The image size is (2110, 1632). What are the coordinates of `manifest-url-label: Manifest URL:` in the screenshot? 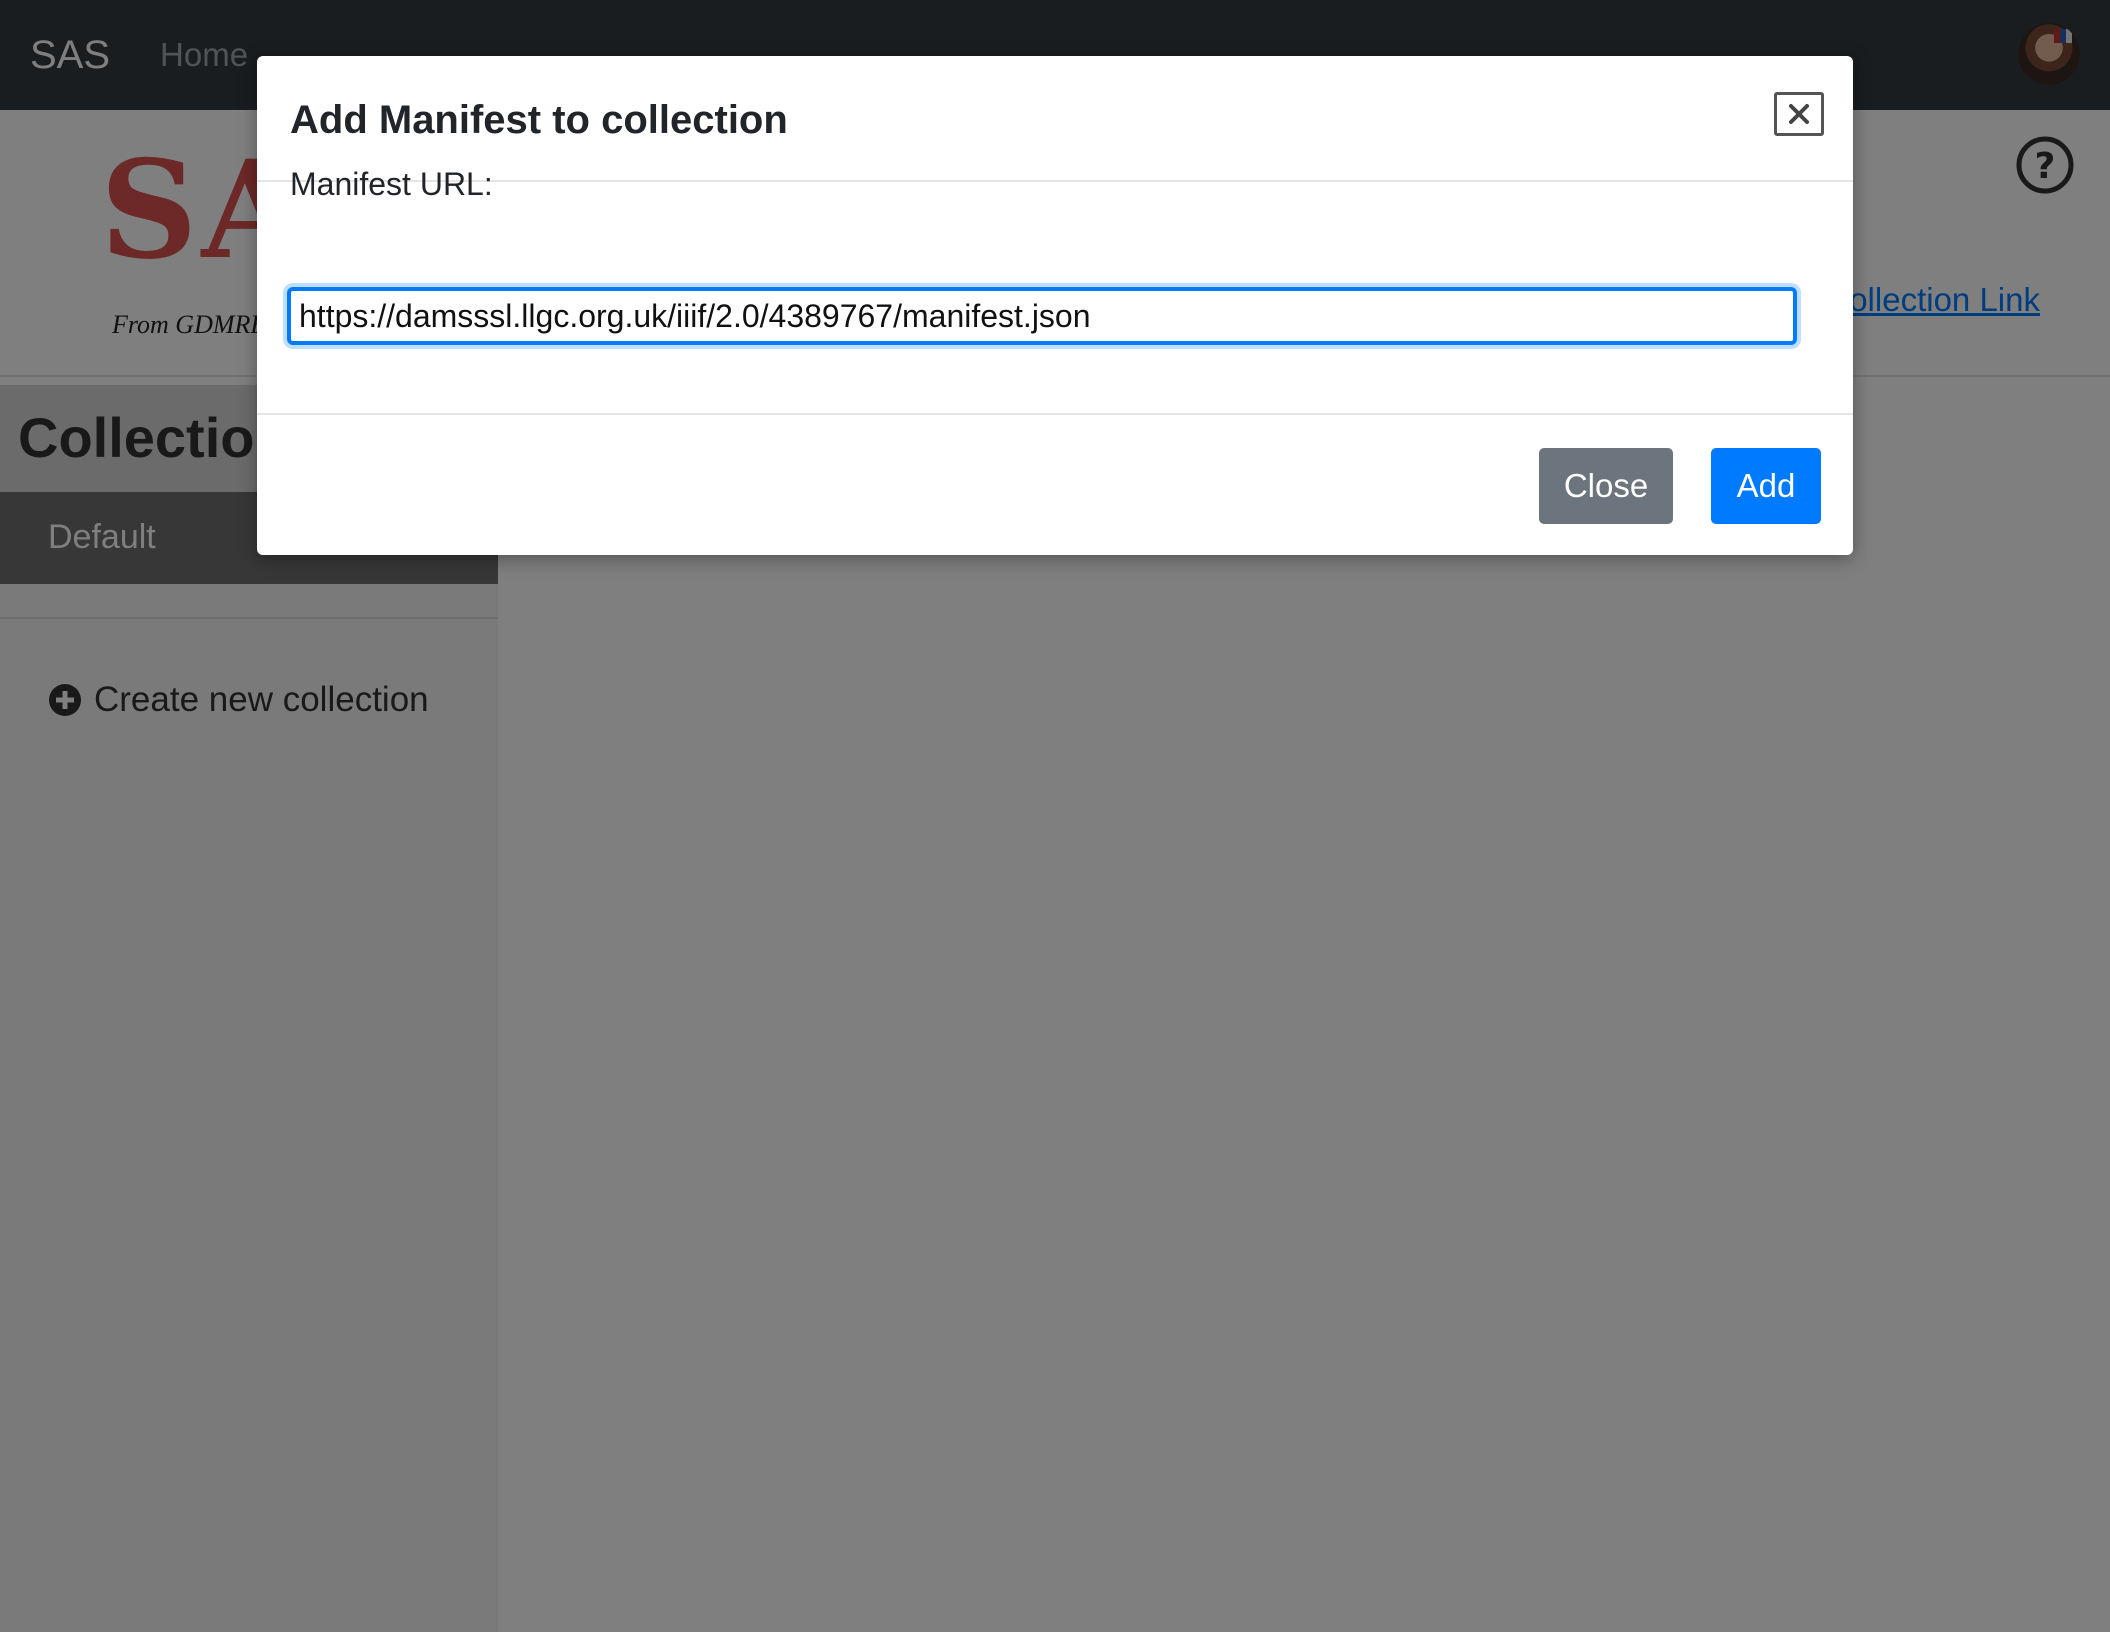 It's located at (391, 184).